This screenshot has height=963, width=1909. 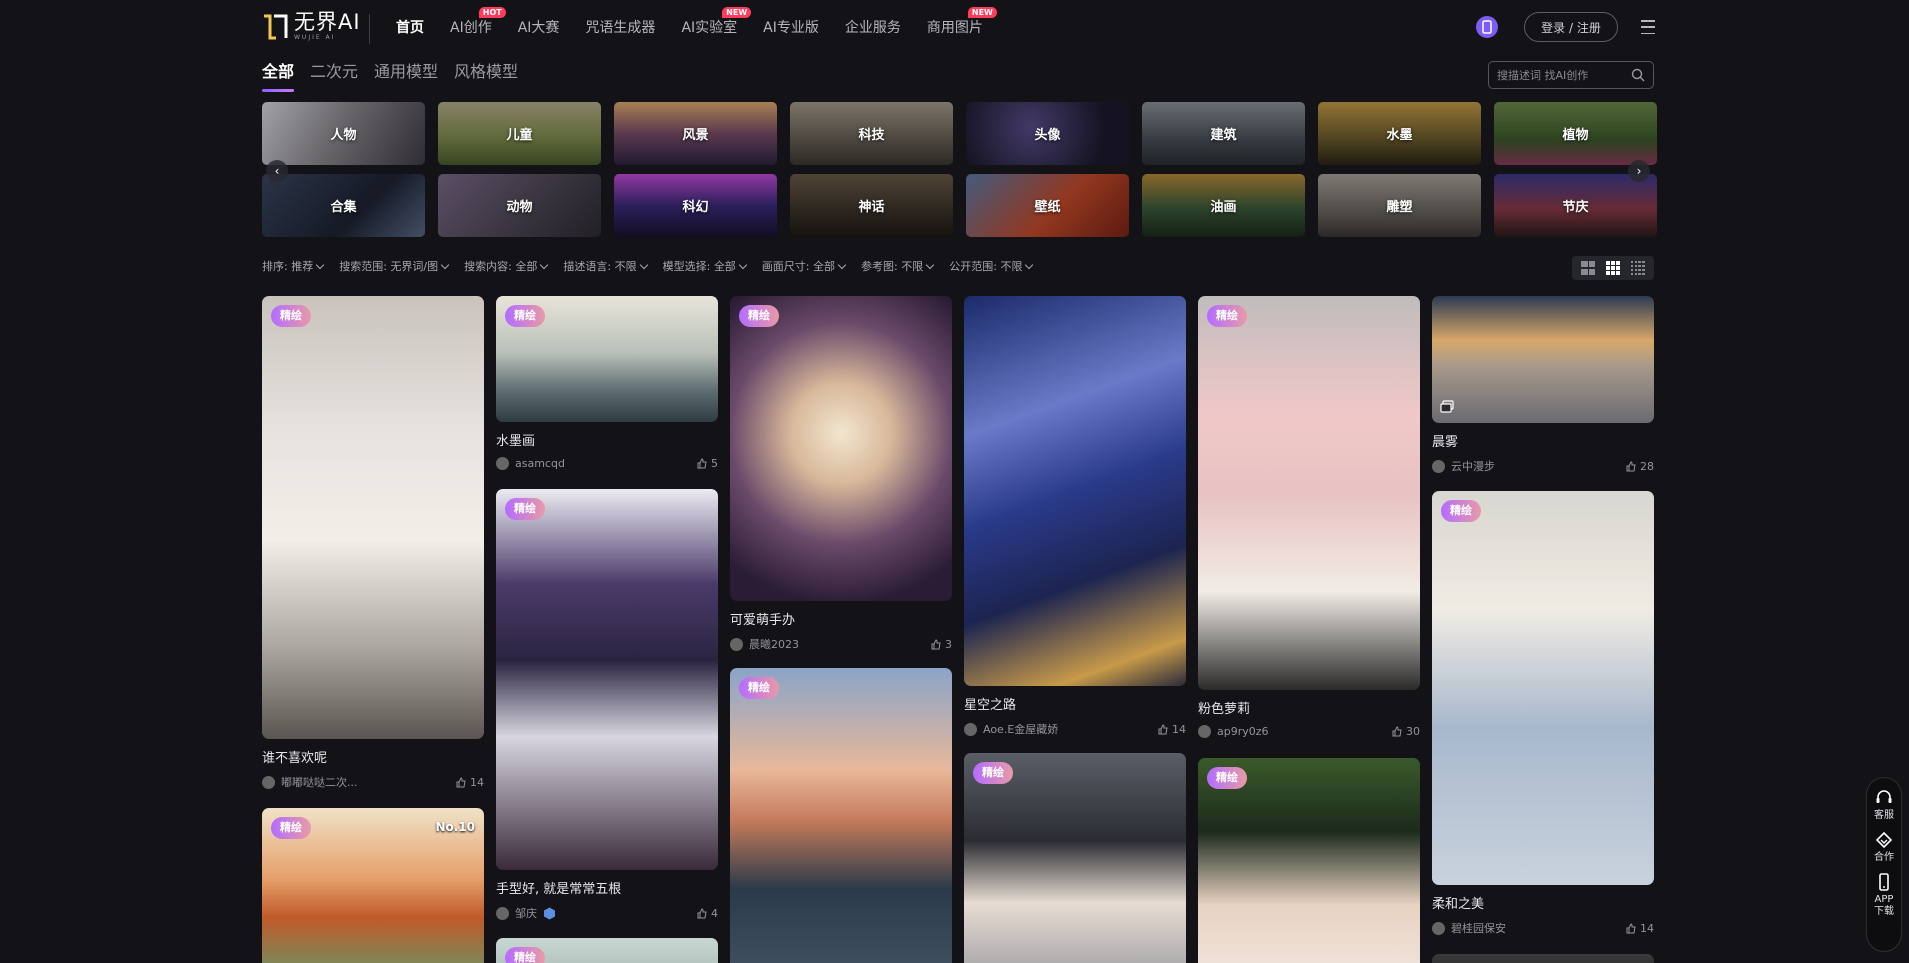 I want to click on image-card: 精绘 No.10, so click(x=373, y=885).